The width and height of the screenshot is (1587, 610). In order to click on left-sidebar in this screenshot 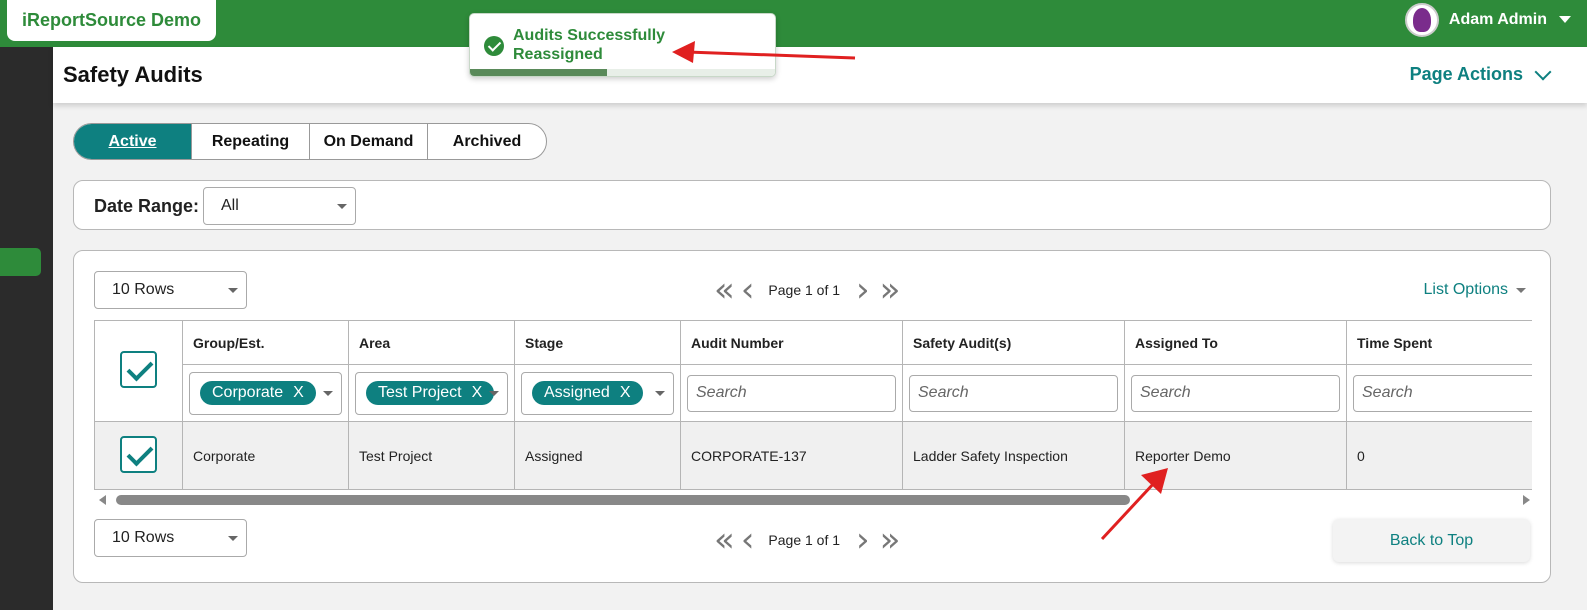, I will do `click(26, 328)`.